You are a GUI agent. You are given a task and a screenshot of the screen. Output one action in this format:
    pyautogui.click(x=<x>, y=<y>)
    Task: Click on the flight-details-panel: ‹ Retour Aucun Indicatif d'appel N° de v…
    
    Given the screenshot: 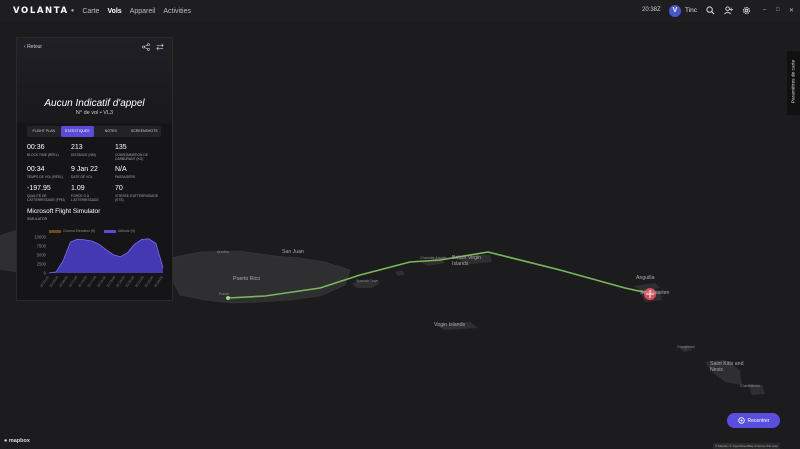 What is the action you would take?
    pyautogui.click(x=94, y=169)
    